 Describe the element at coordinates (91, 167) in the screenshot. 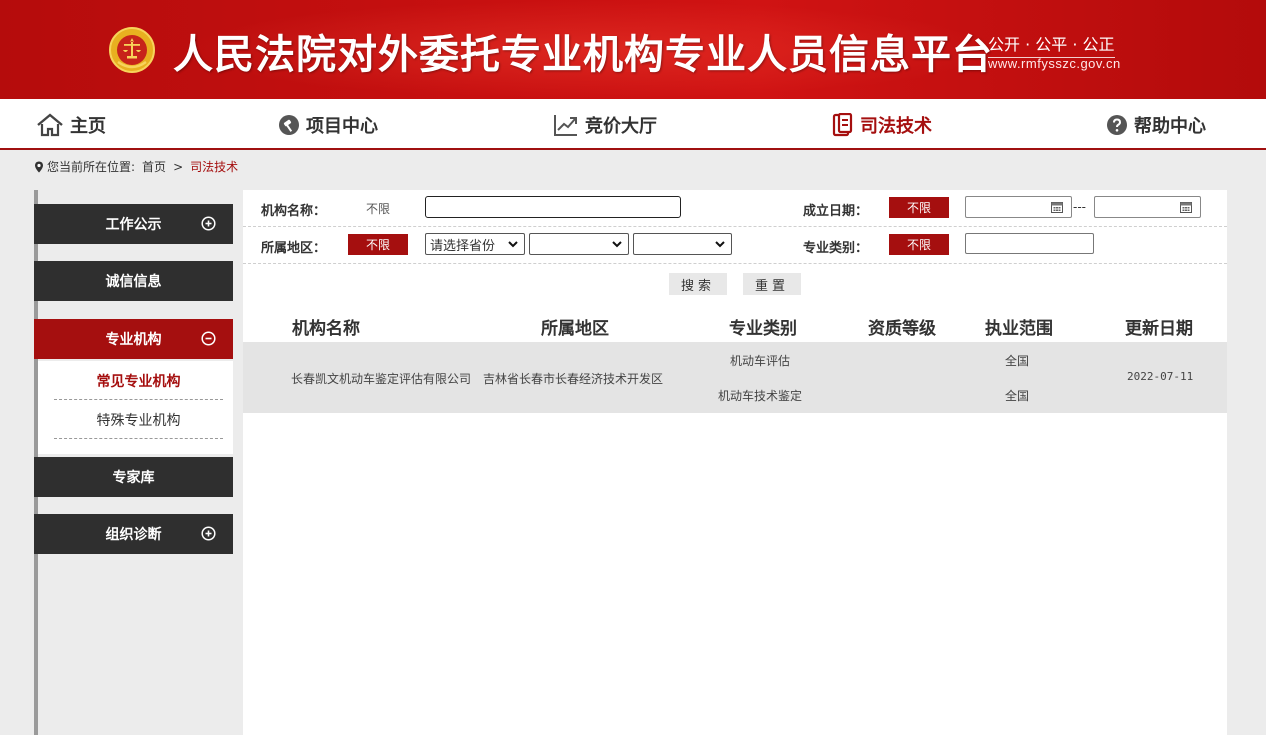

I see `breadcrumb-prefix: 您当前所在位置:` at that location.